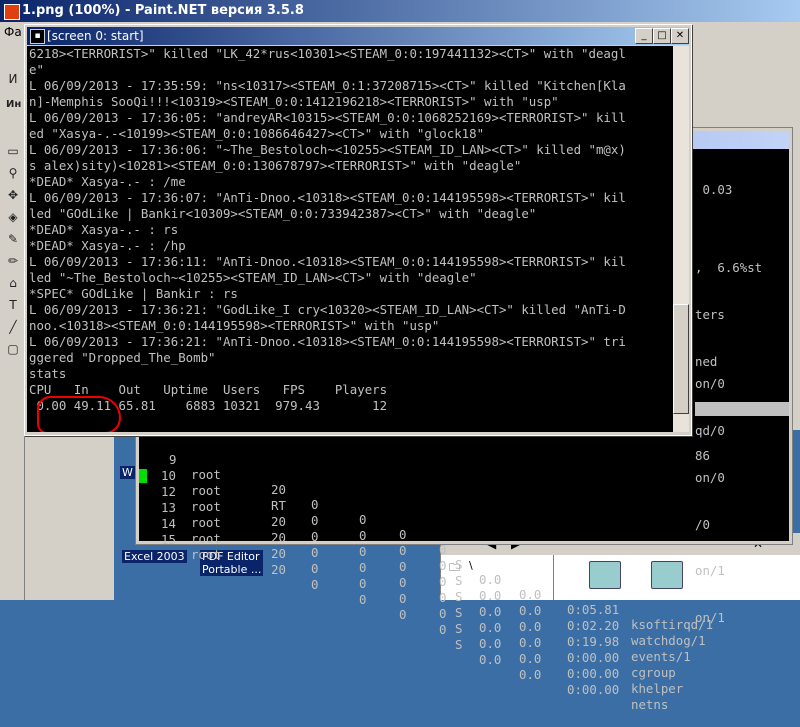 This screenshot has height=727, width=800. I want to click on maximize-button: □, so click(662, 36).